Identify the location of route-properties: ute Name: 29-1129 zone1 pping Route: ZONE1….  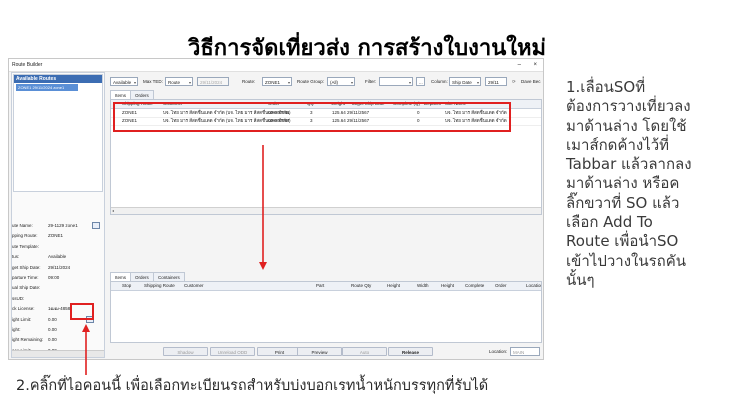
(58, 288).